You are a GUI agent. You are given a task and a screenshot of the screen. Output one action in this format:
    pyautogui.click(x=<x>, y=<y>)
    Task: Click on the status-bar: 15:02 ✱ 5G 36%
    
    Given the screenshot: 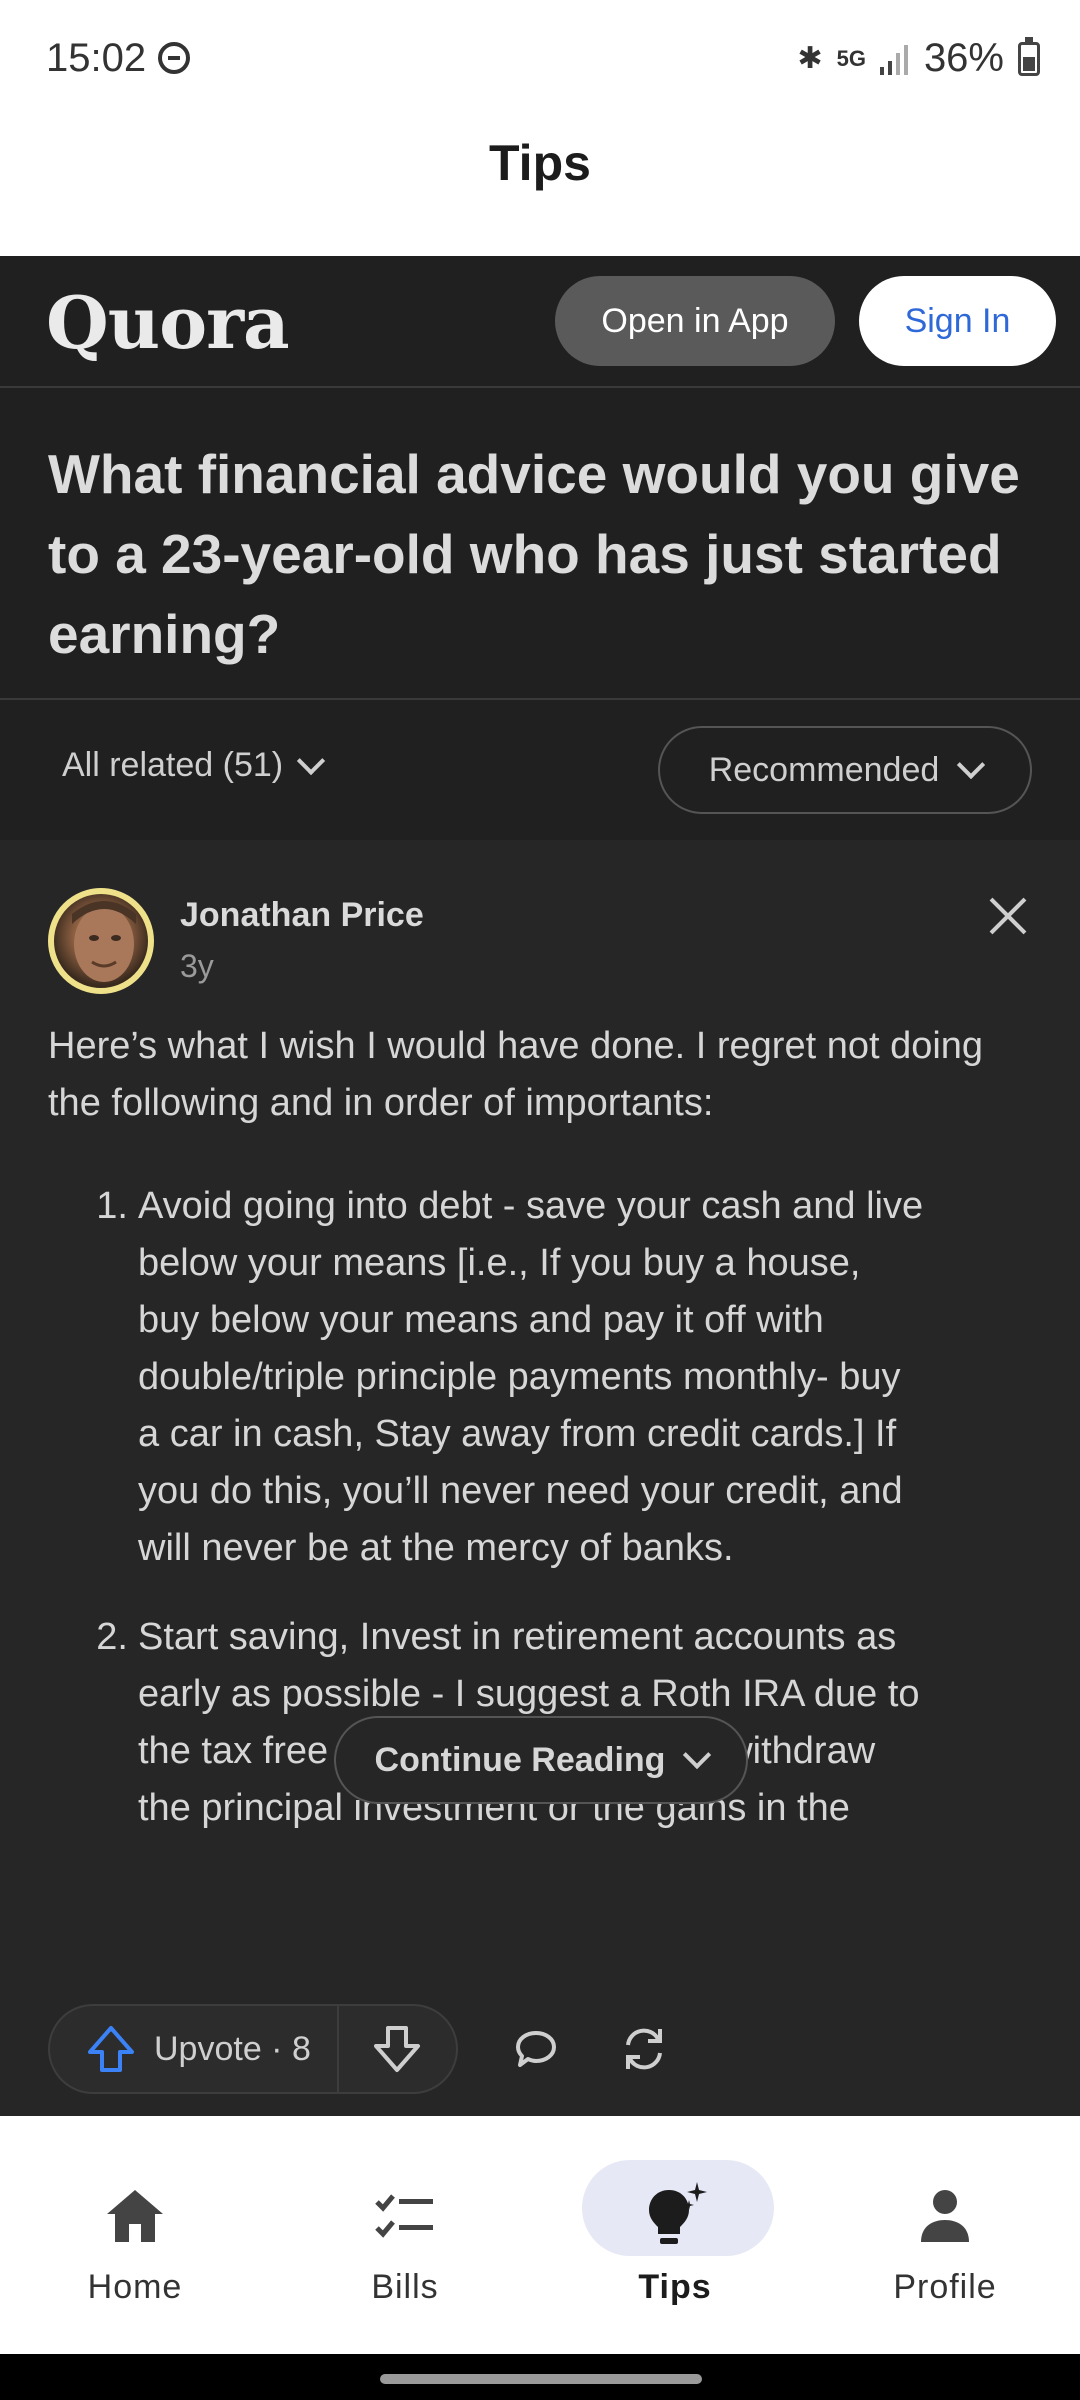 What is the action you would take?
    pyautogui.click(x=540, y=60)
    